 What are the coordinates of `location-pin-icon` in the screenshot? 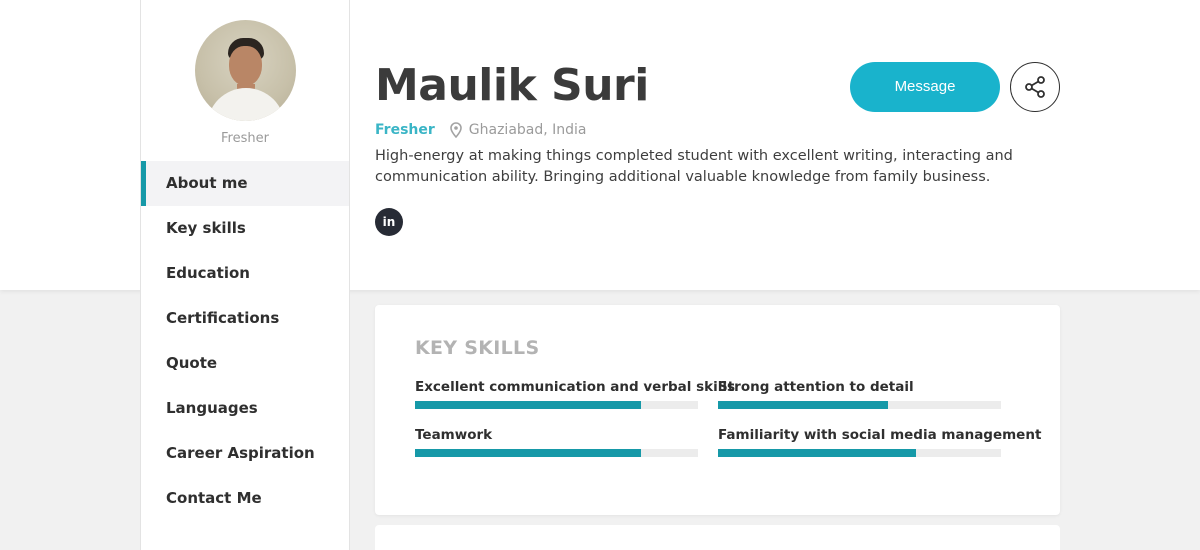 It's located at (455, 130).